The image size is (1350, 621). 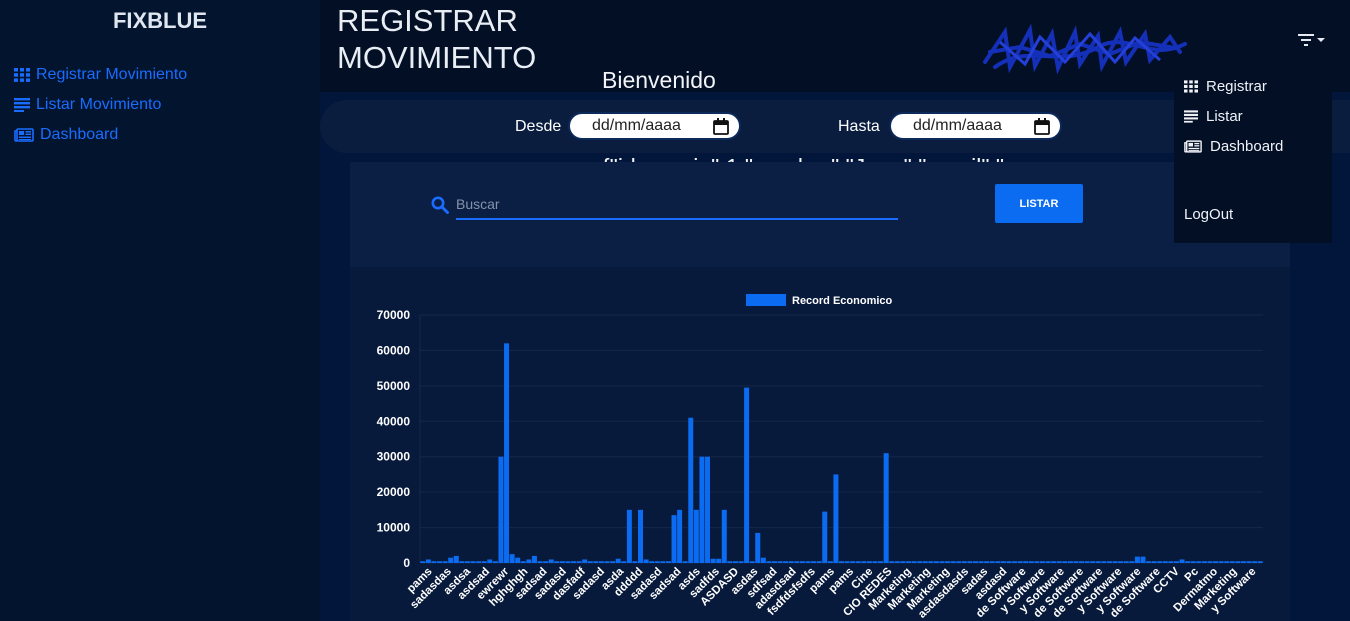 I want to click on desde-date-input: dd/mm/aaaa, so click(x=654, y=126).